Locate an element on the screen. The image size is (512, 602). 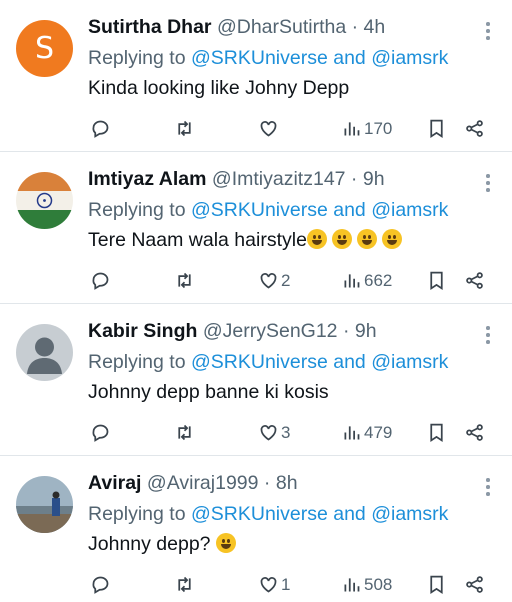
user-handle: @Aviraj1999 is located at coordinates (203, 483).